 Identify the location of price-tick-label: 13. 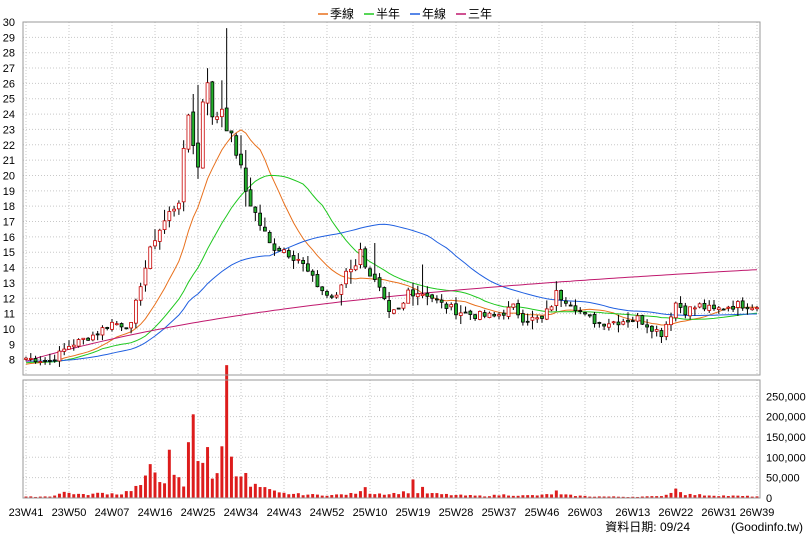
(9, 284).